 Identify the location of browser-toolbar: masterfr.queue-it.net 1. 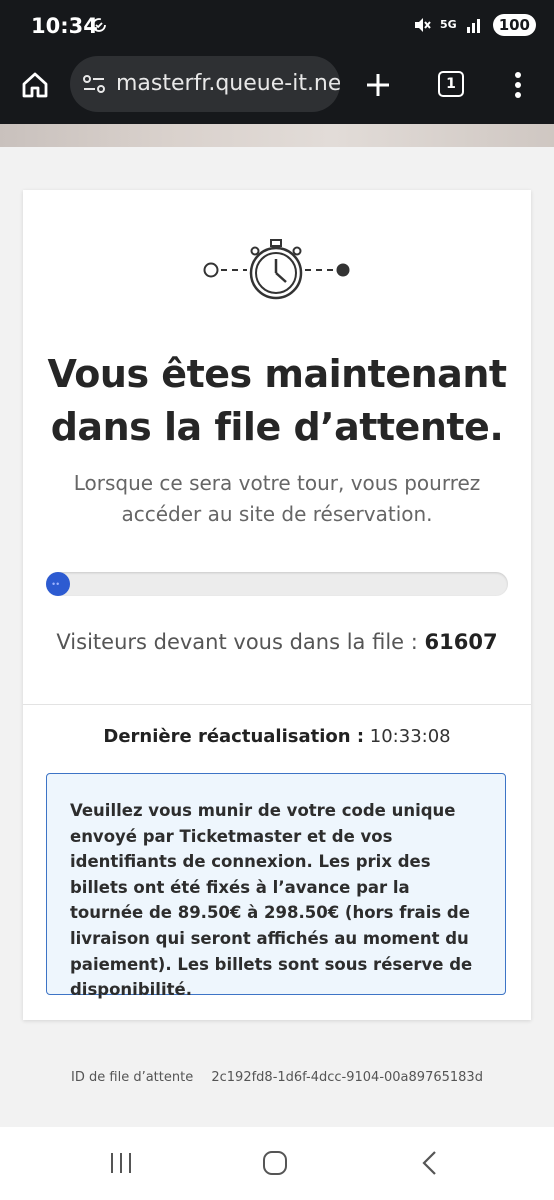
(277, 88).